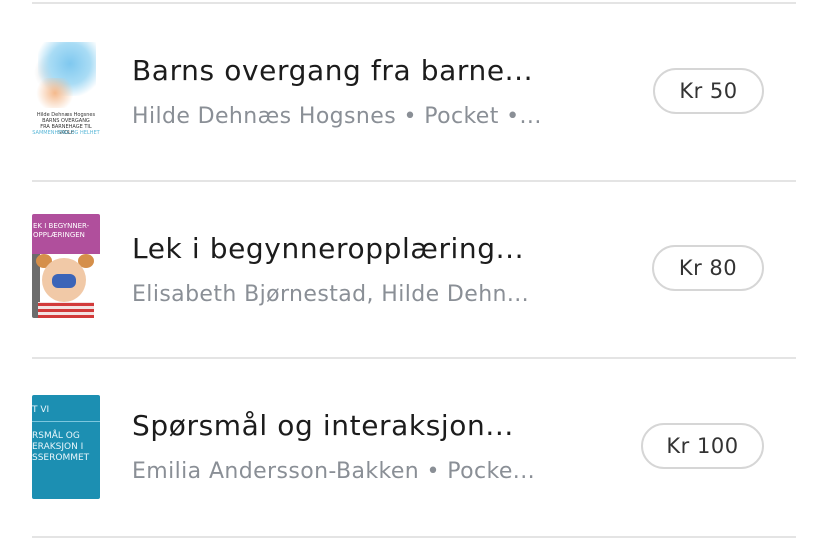 Image resolution: width=828 pixels, height=540 pixels. What do you see at coordinates (66, 133) in the screenshot?
I see `cover-tagline: SAMMENHENG OG HELHET` at bounding box center [66, 133].